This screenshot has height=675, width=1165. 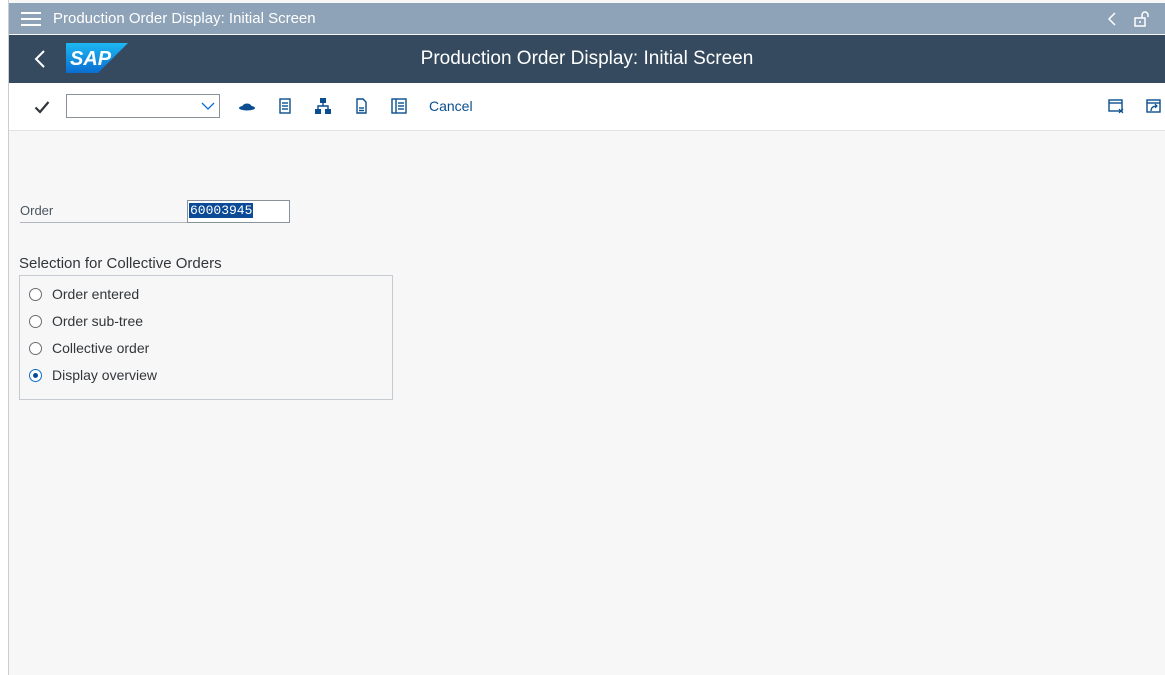 What do you see at coordinates (247, 106) in the screenshot?
I see `hat-icon` at bounding box center [247, 106].